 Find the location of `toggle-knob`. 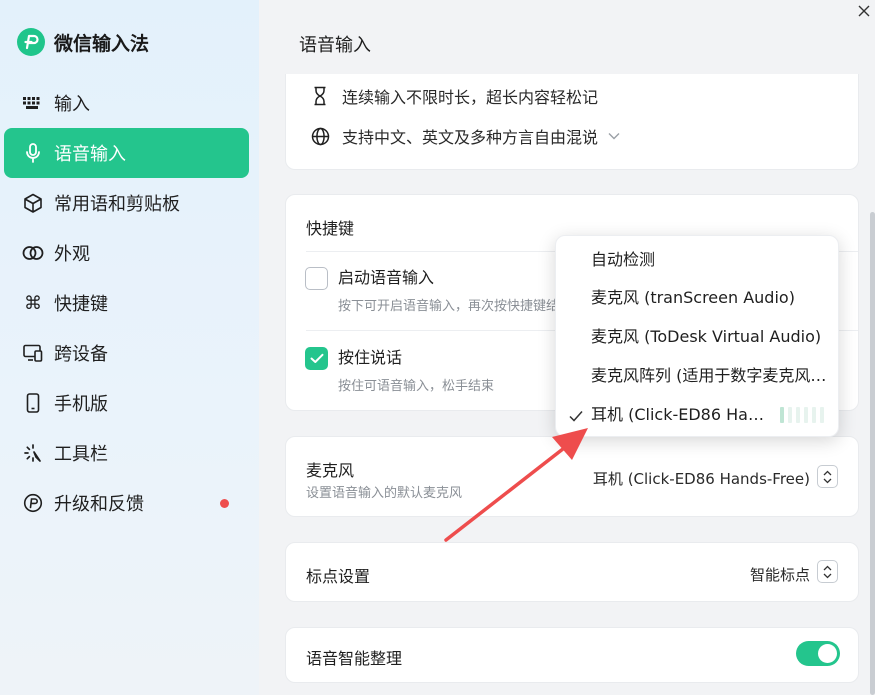

toggle-knob is located at coordinates (827, 653).